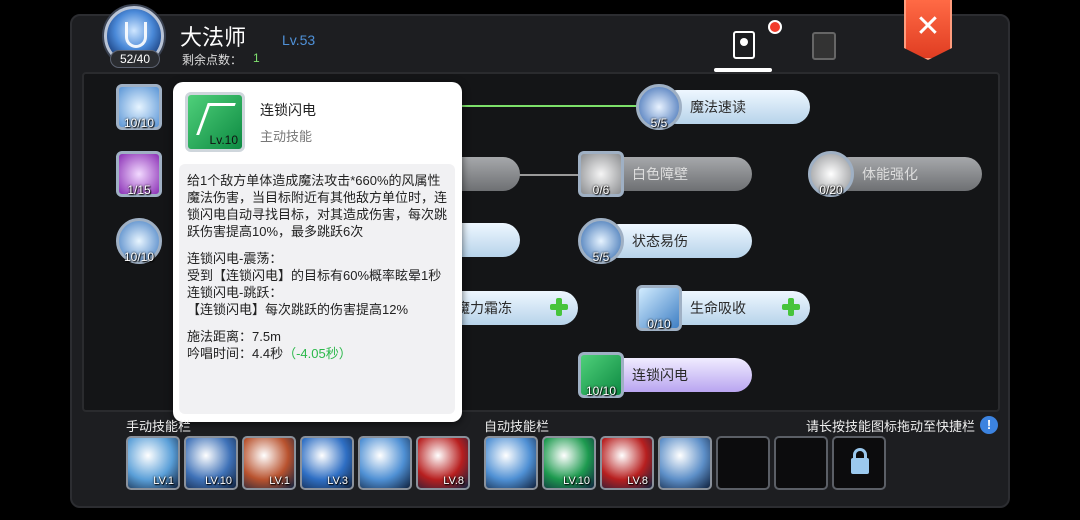 The width and height of the screenshot is (1080, 520). Describe the element at coordinates (824, 46) in the screenshot. I see `tab-secondary-book` at that location.